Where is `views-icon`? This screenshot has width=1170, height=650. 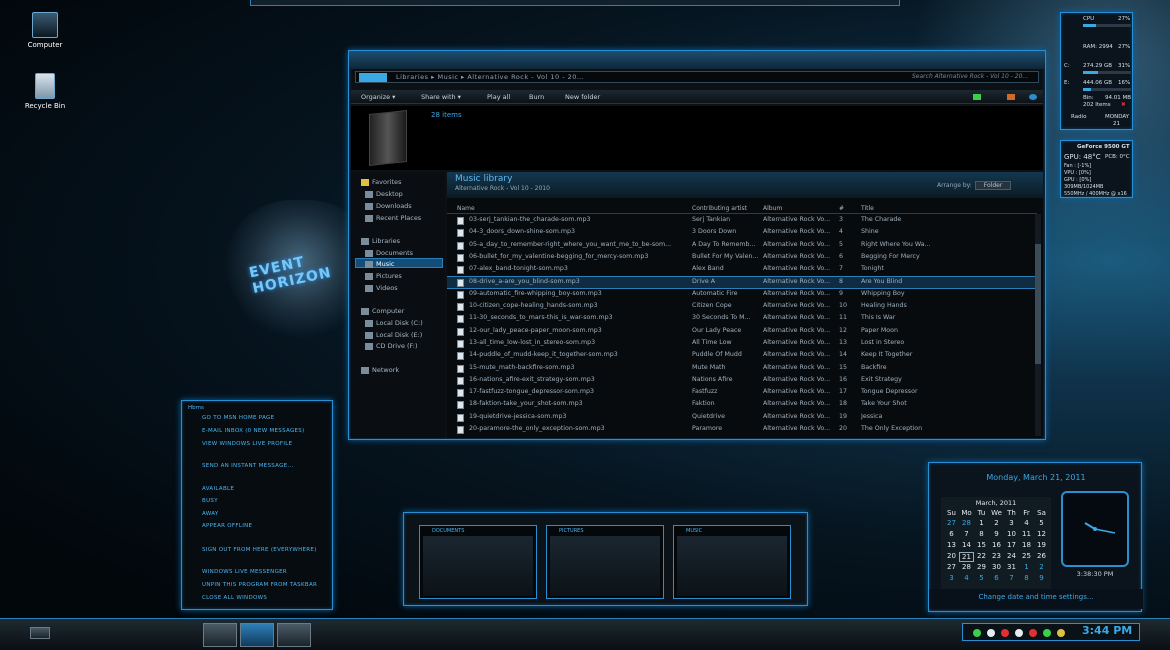 views-icon is located at coordinates (977, 97).